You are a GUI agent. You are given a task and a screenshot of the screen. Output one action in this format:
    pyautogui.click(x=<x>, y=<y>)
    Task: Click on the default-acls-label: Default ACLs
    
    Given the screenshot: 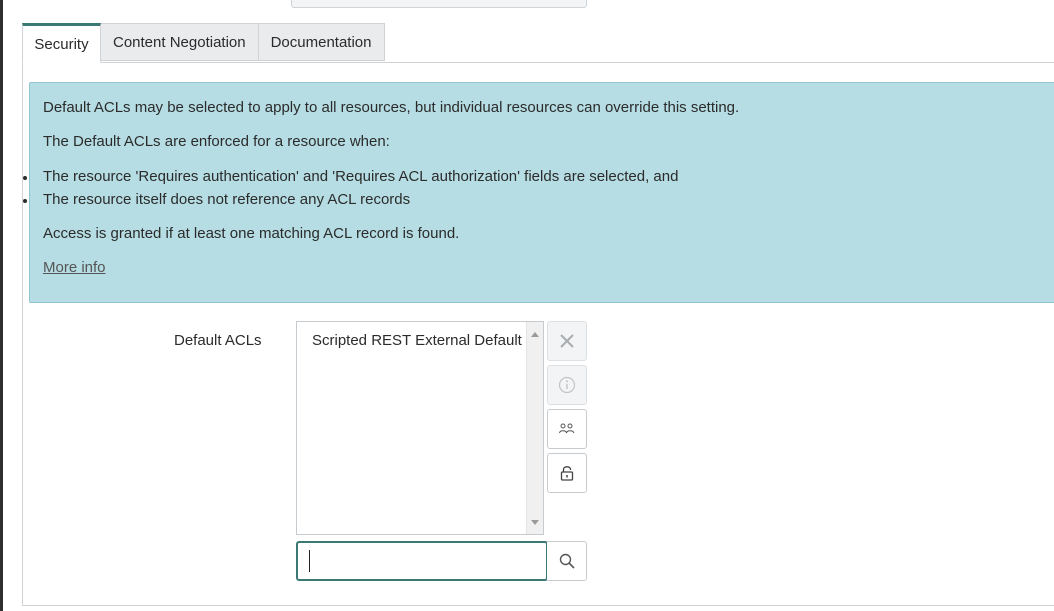 What is the action you would take?
    pyautogui.click(x=218, y=340)
    